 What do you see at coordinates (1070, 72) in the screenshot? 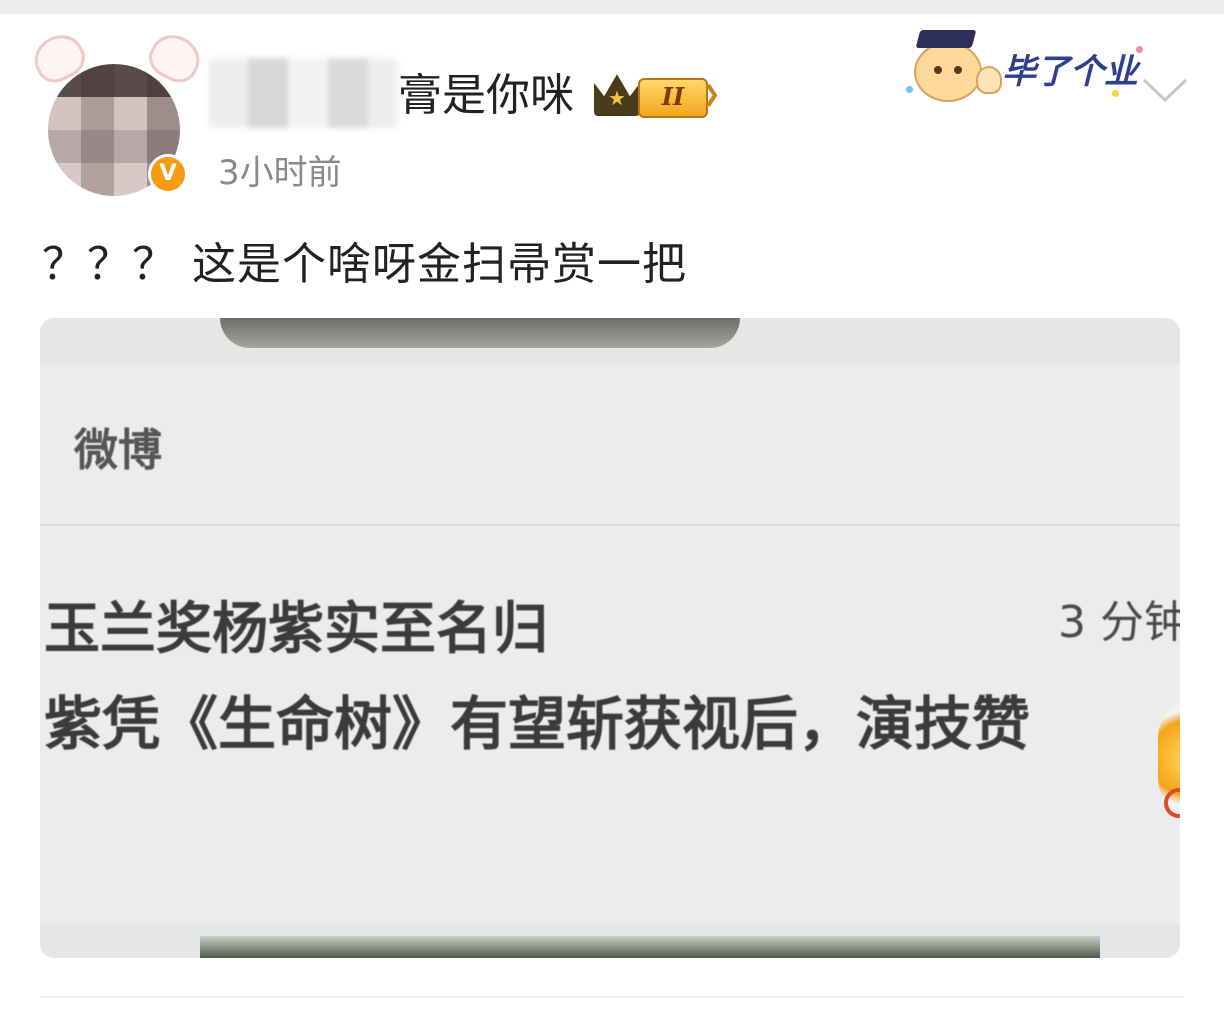
I see `decoration-text: 毕了个业` at bounding box center [1070, 72].